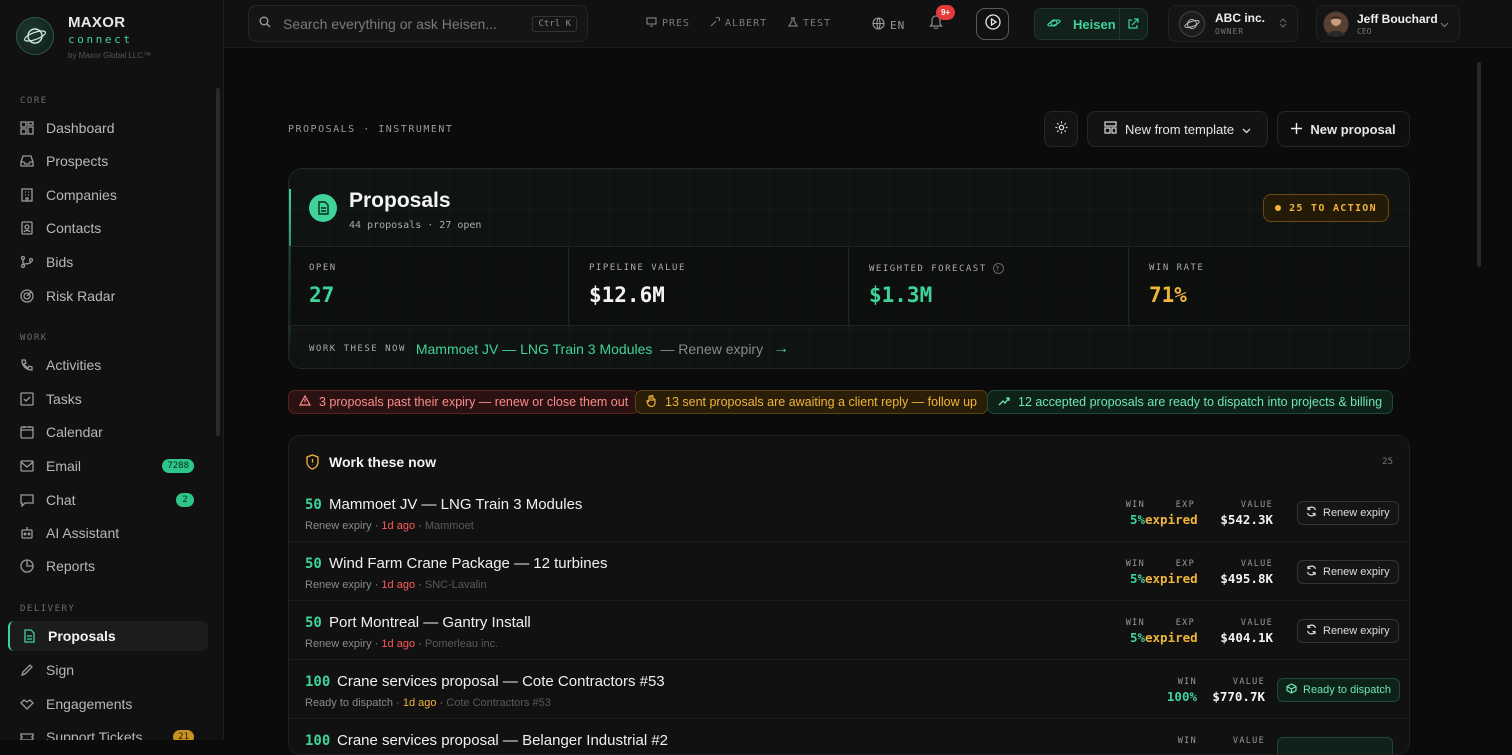 The image size is (1512, 755). Describe the element at coordinates (108, 365) in the screenshot. I see `sidebar-item-activities: Activities` at that location.